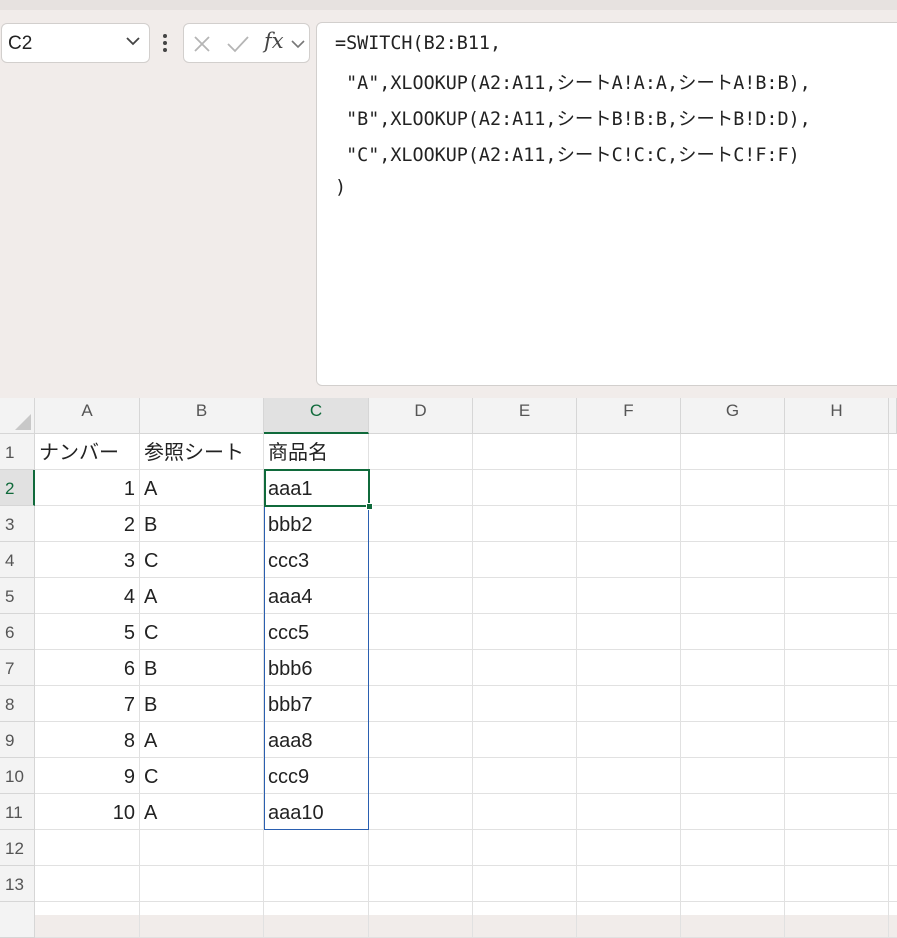 The image size is (897, 938). Describe the element at coordinates (316, 776) in the screenshot. I see `cell-c10: ccc9` at that location.